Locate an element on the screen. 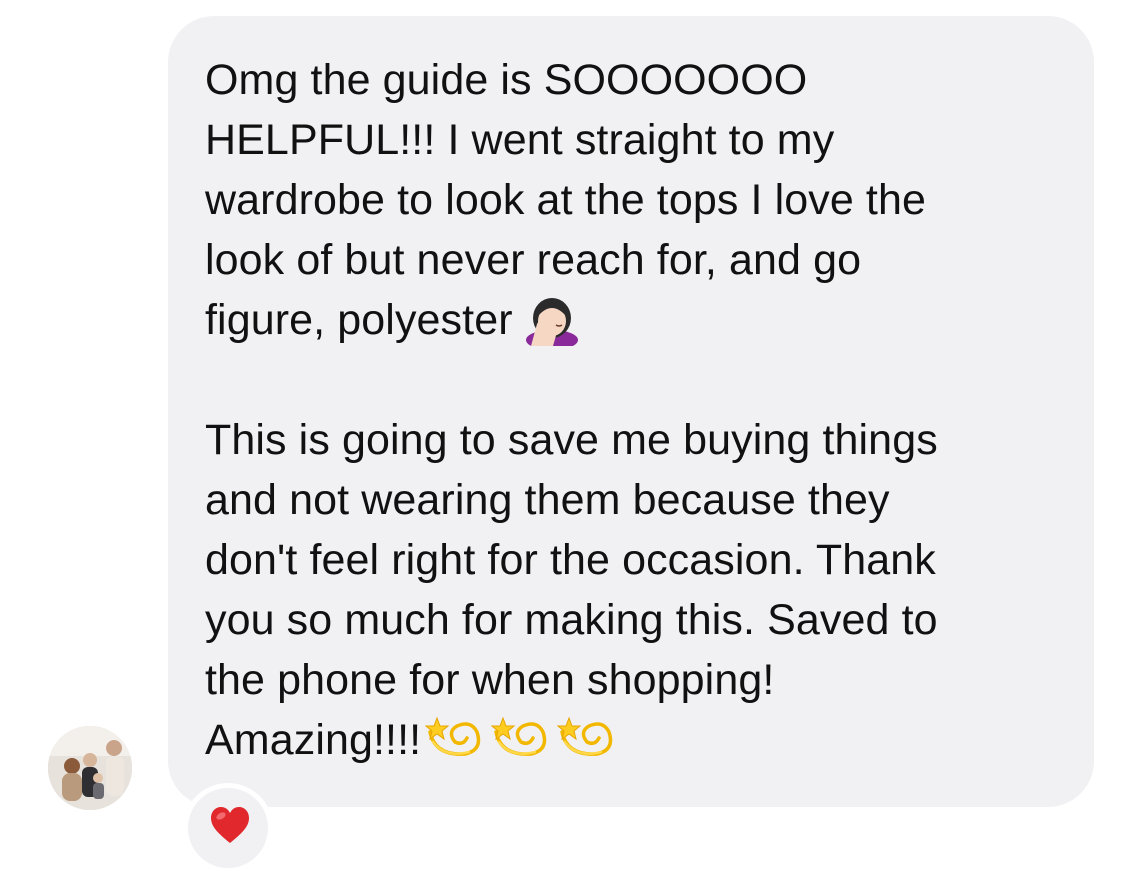  heart-reaction is located at coordinates (228, 828).